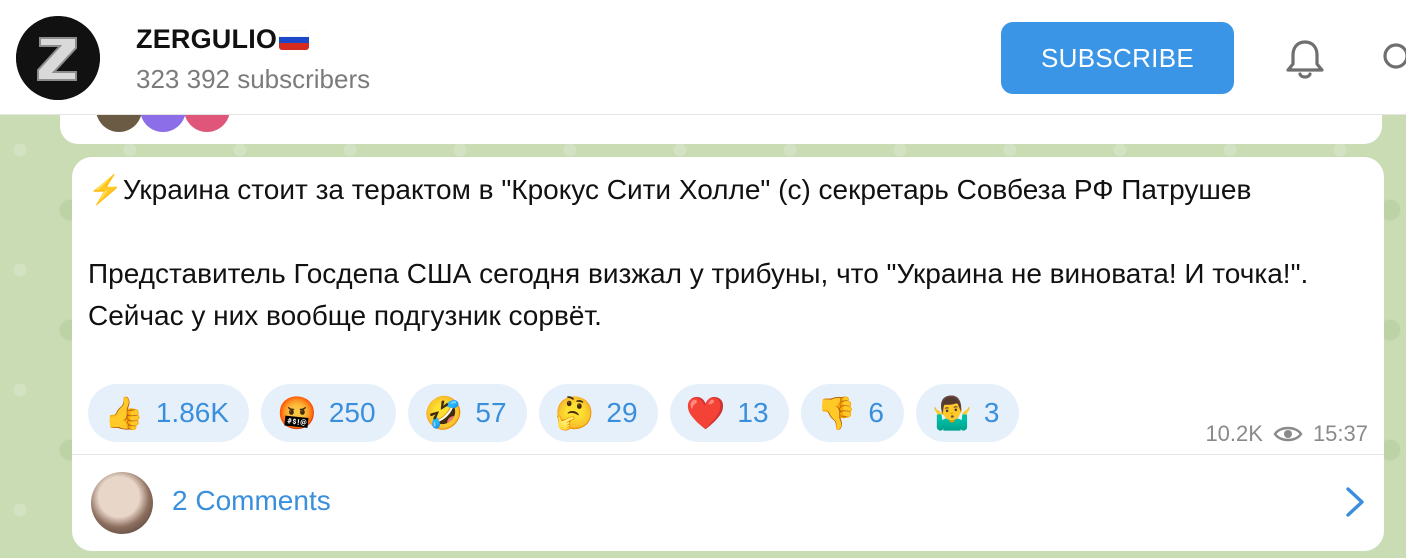  What do you see at coordinates (729, 413) in the screenshot?
I see `reaction-heart: ❤️ 13` at bounding box center [729, 413].